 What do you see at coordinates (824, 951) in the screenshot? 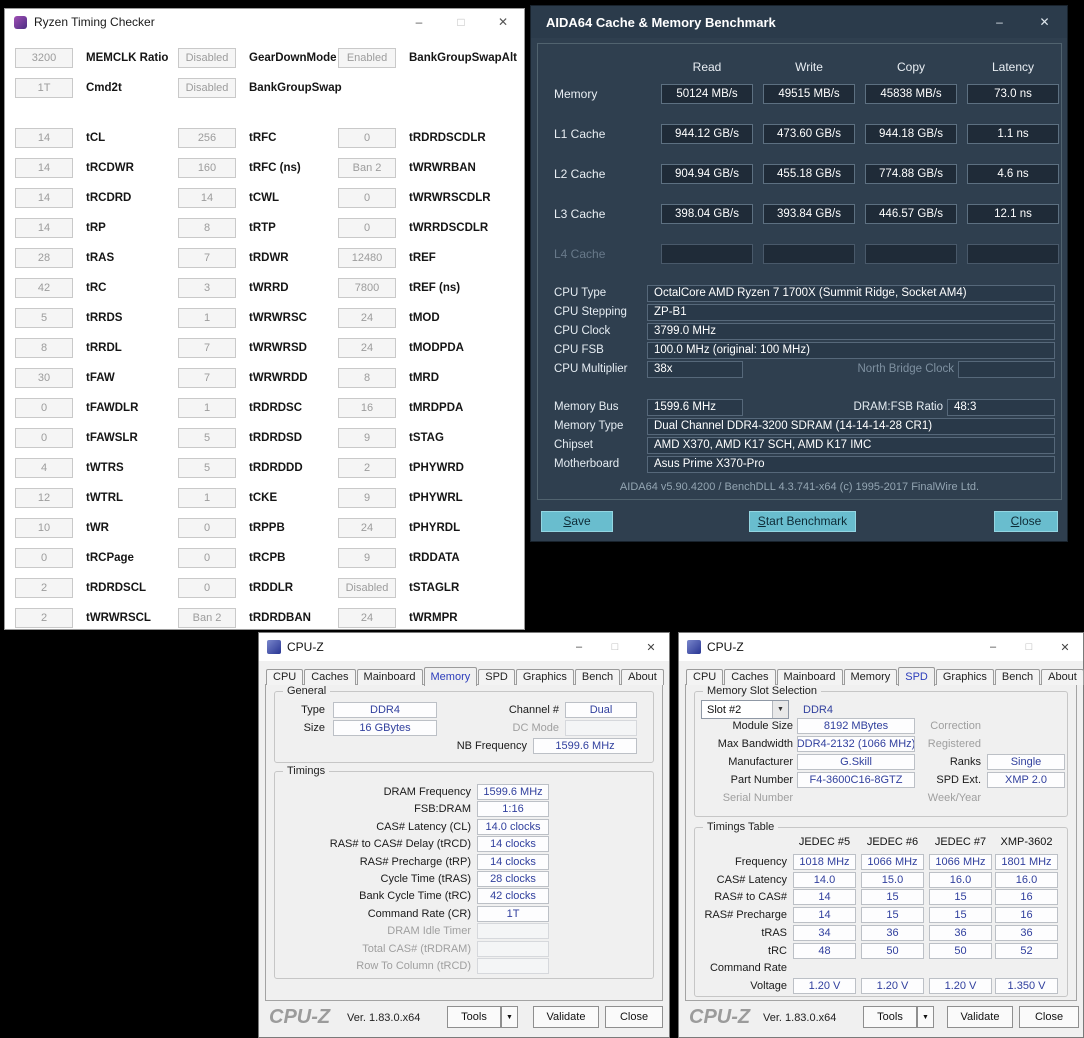
I see `table-value-field: 48` at bounding box center [824, 951].